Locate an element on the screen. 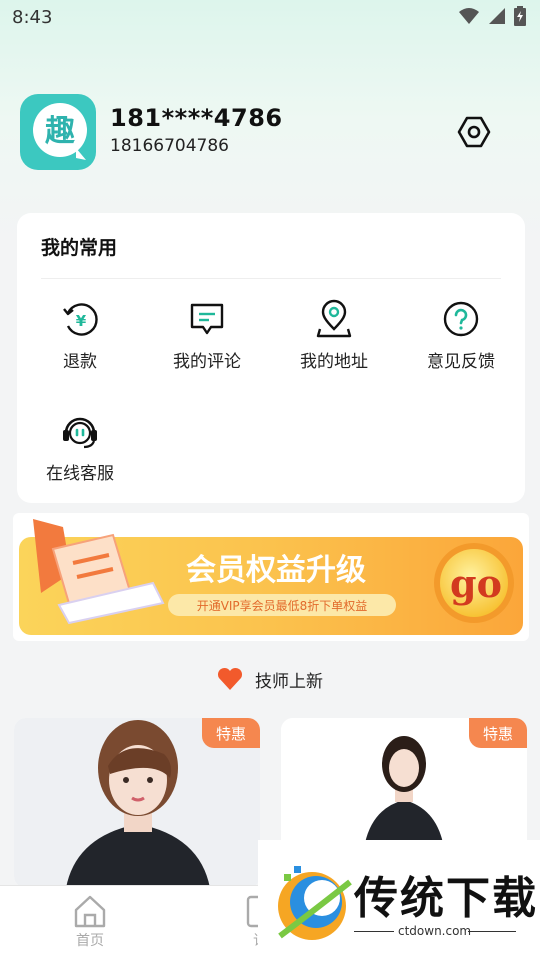  service-item-customer-service: 在线客服 is located at coordinates (80, 451).